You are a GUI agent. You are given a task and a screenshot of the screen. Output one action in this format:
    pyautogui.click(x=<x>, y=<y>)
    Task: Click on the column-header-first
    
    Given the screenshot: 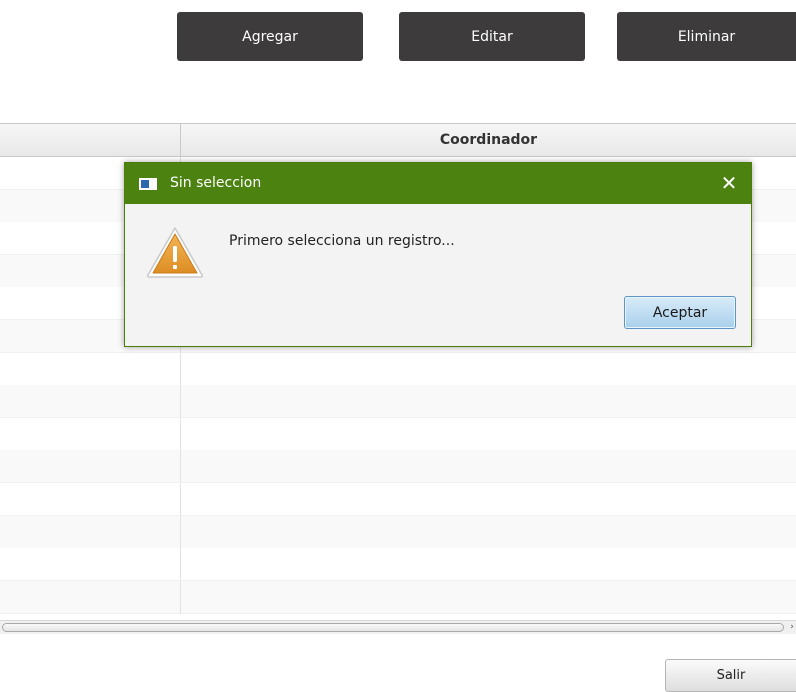 What is the action you would take?
    pyautogui.click(x=90, y=140)
    